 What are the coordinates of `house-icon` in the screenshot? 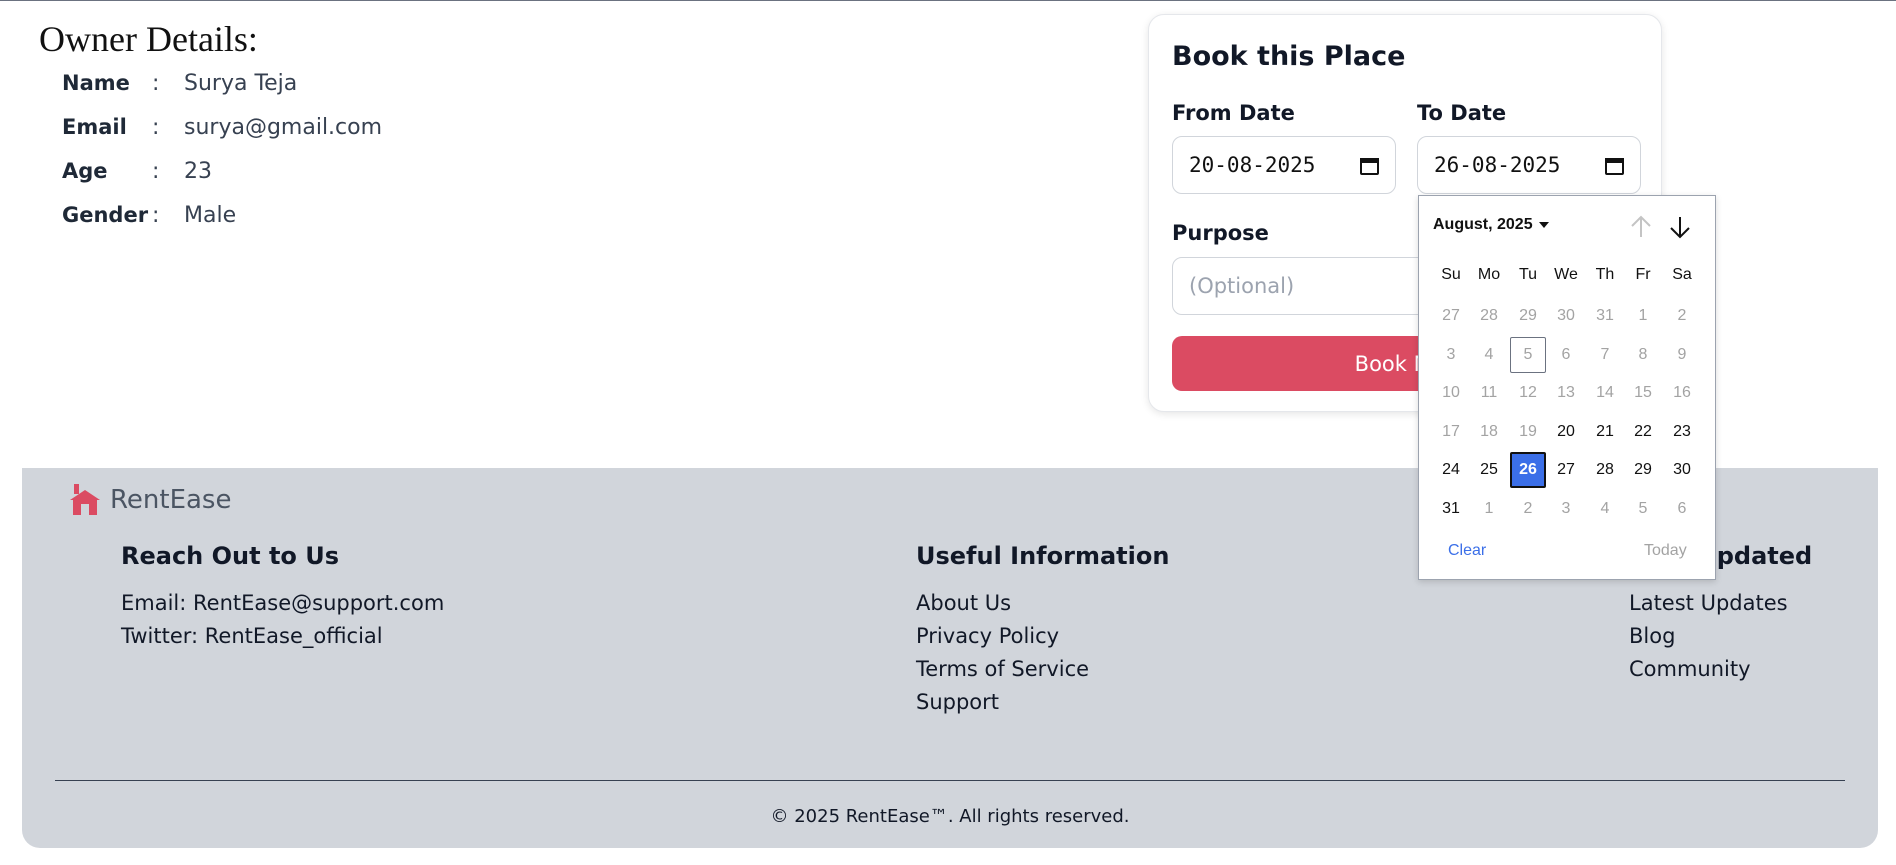 It's located at (85, 499).